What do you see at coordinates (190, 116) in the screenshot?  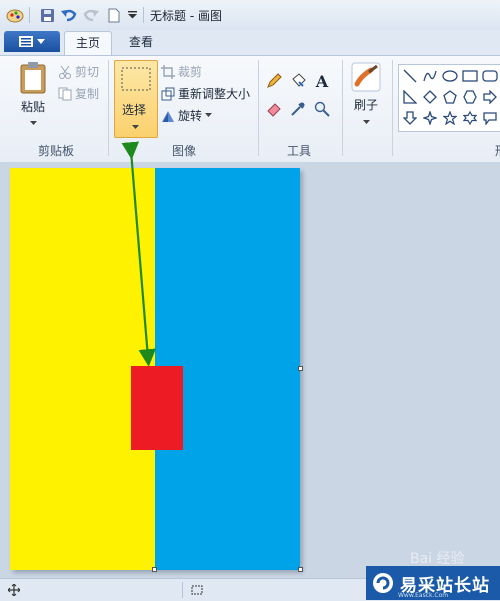 I see `rotate-label: 旋转` at bounding box center [190, 116].